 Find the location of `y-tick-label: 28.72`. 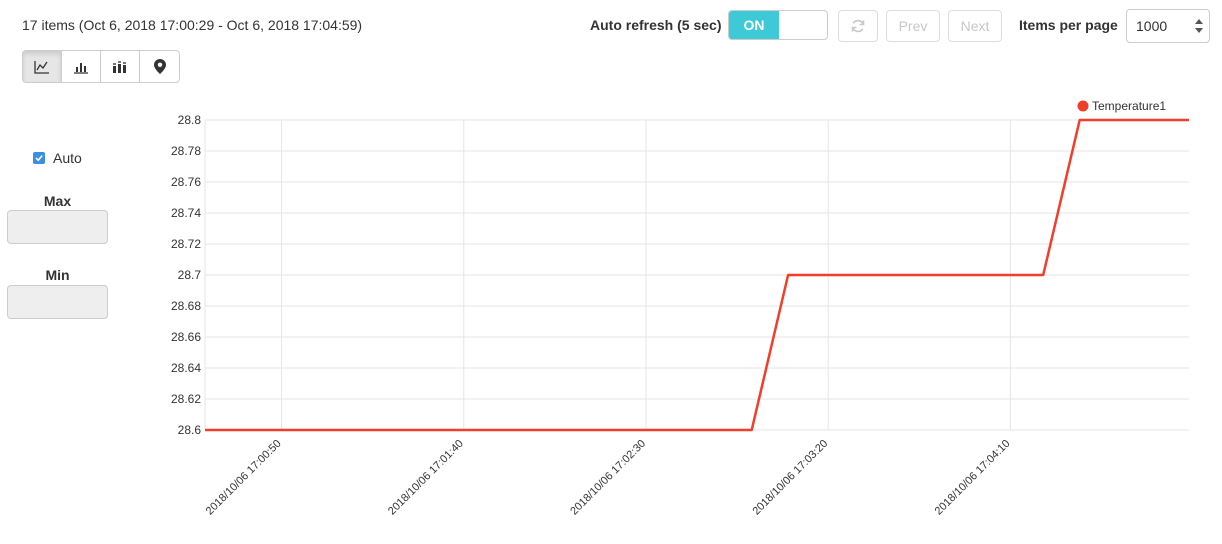

y-tick-label: 28.72 is located at coordinates (186, 244).